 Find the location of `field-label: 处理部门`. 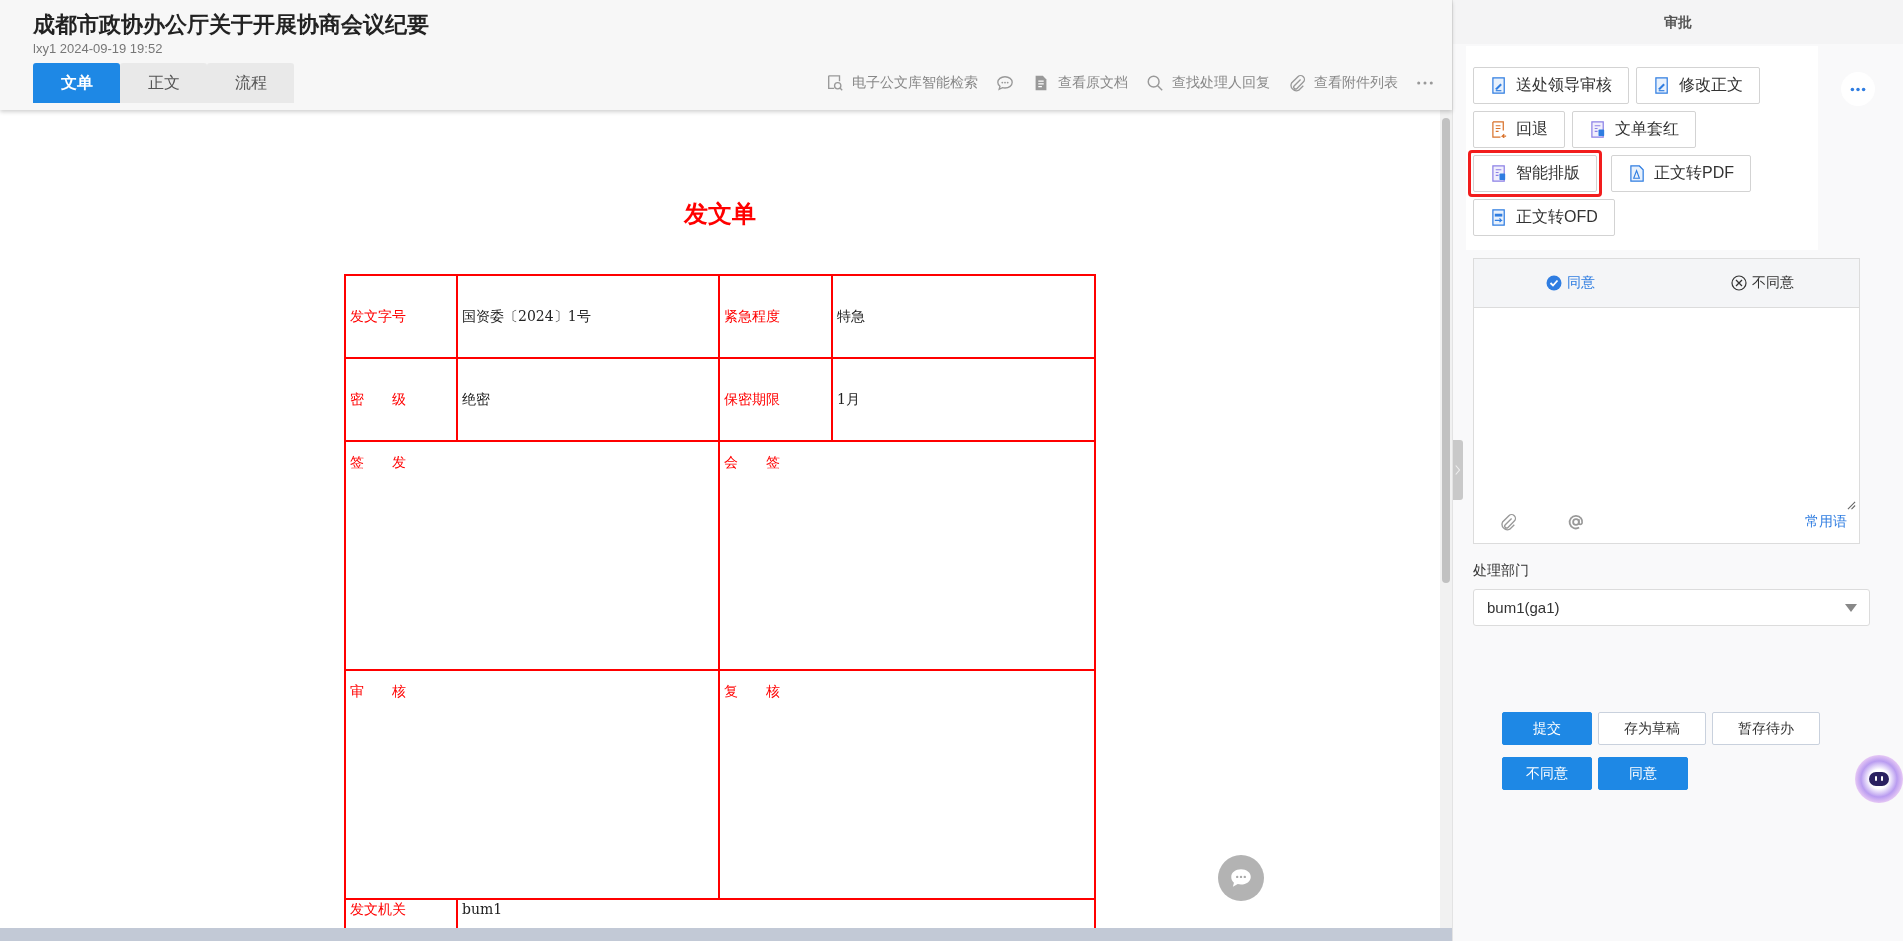

field-label: 处理部门 is located at coordinates (1501, 571).